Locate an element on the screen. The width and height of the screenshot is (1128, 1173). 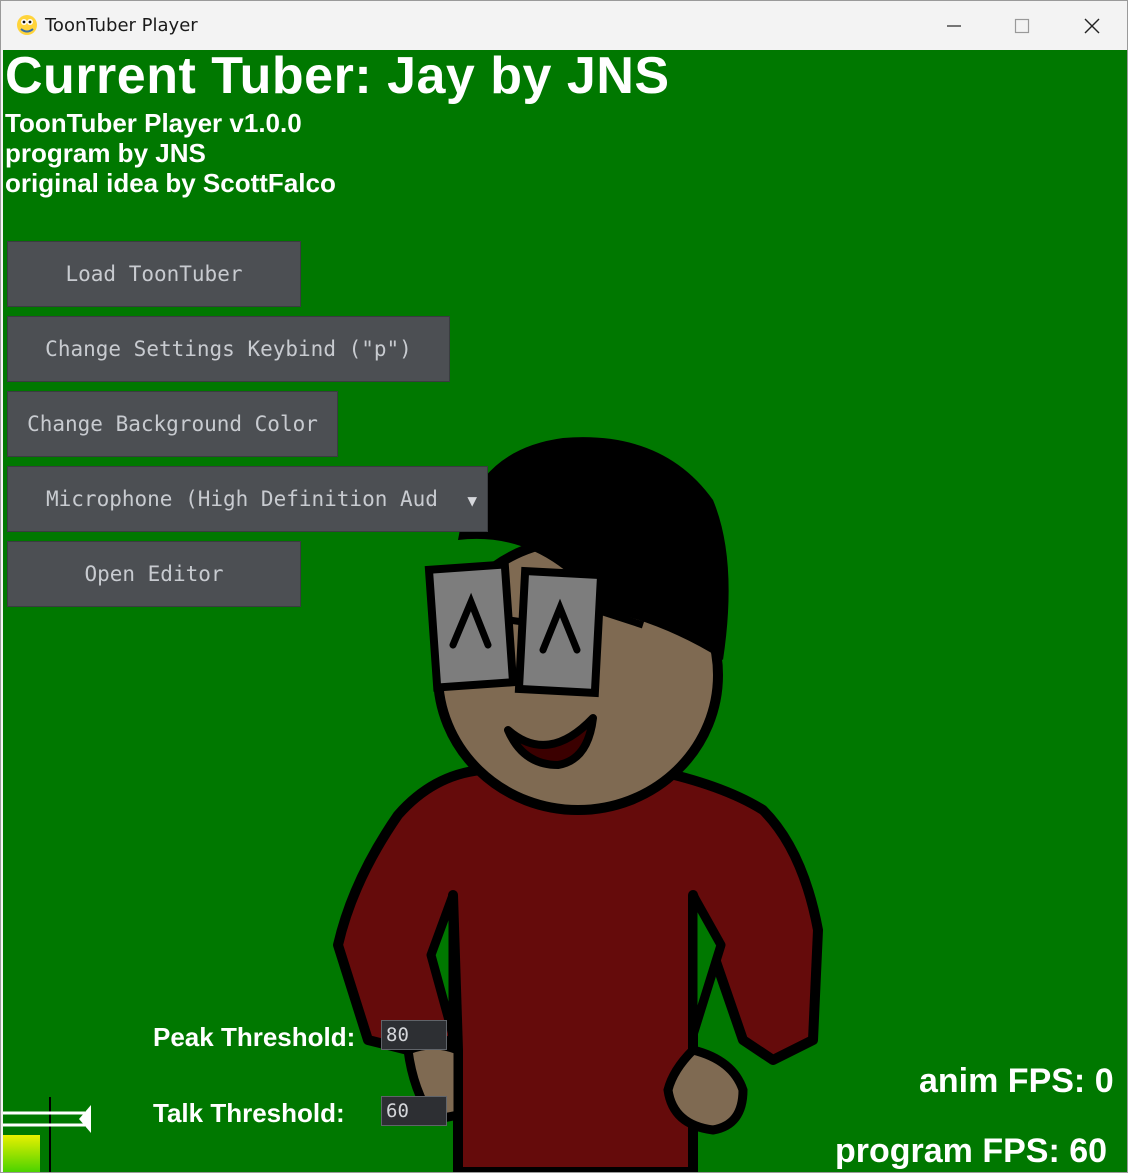
audio-level-bar is located at coordinates (21, 1153).